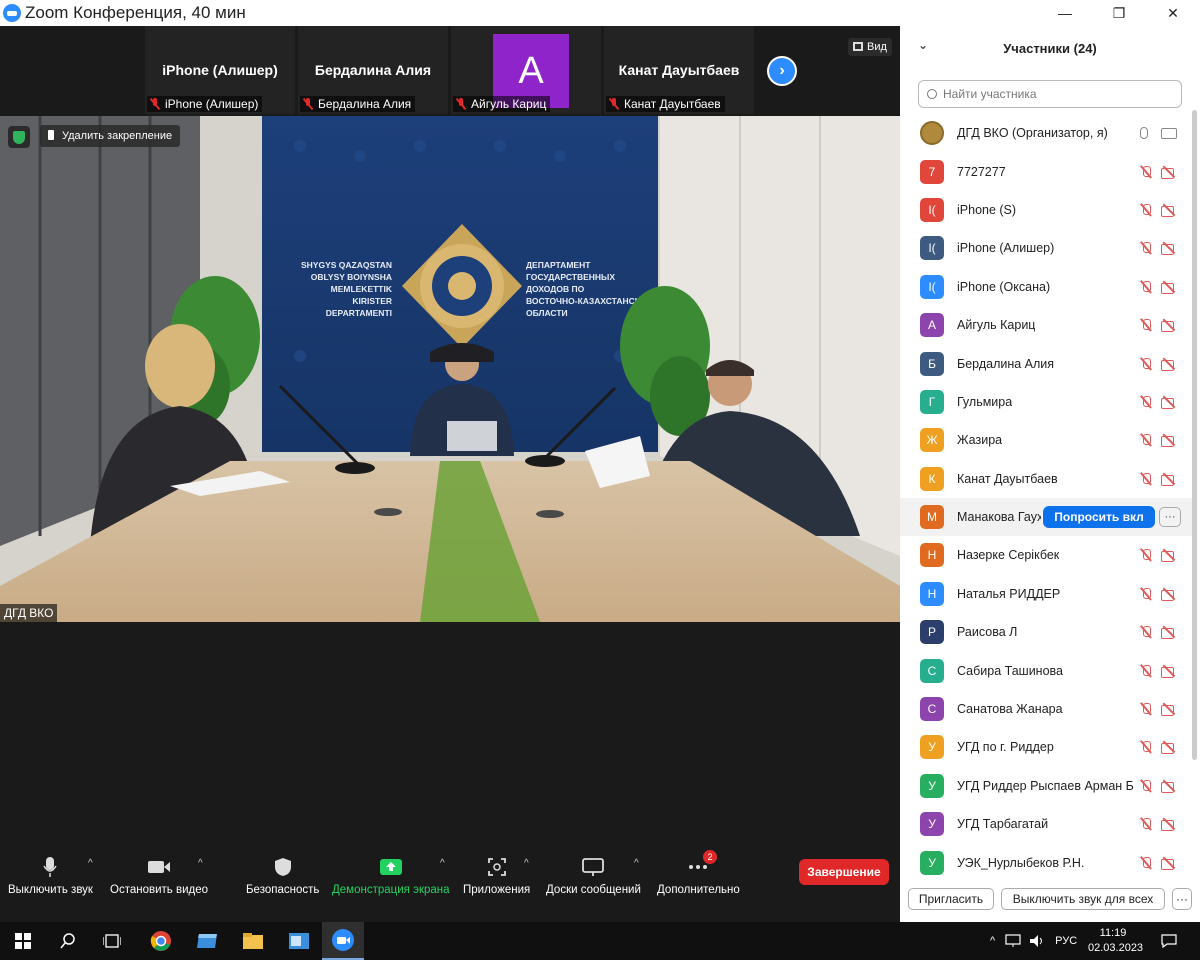  I want to click on stop-video-button: Остановить видео, so click(159, 875).